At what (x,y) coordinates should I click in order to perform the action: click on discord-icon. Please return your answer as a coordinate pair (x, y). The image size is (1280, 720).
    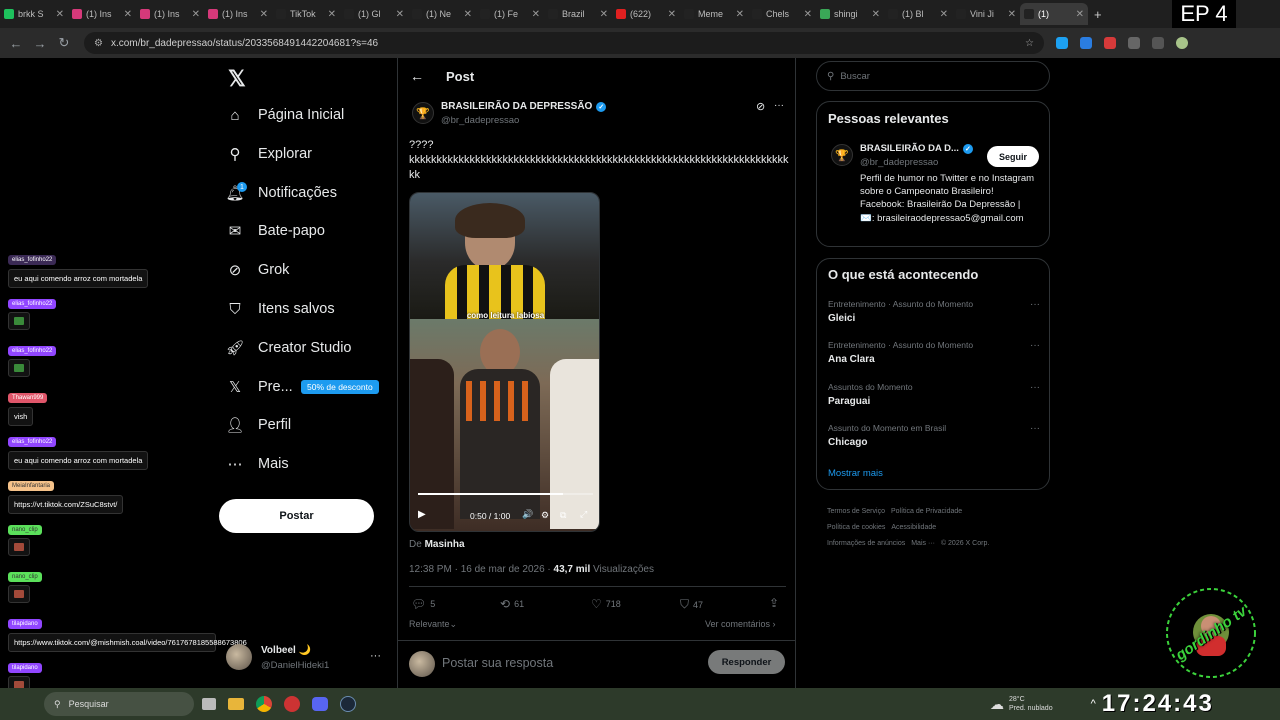
    Looking at the image, I should click on (320, 704).